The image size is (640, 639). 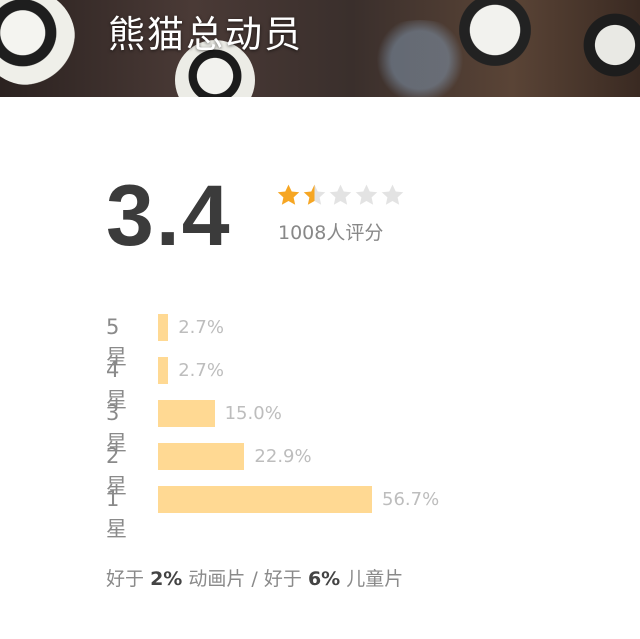 I want to click on comparison-text: 好于 2% 动画片 / 好于 6% 儿童片, so click(x=254, y=577).